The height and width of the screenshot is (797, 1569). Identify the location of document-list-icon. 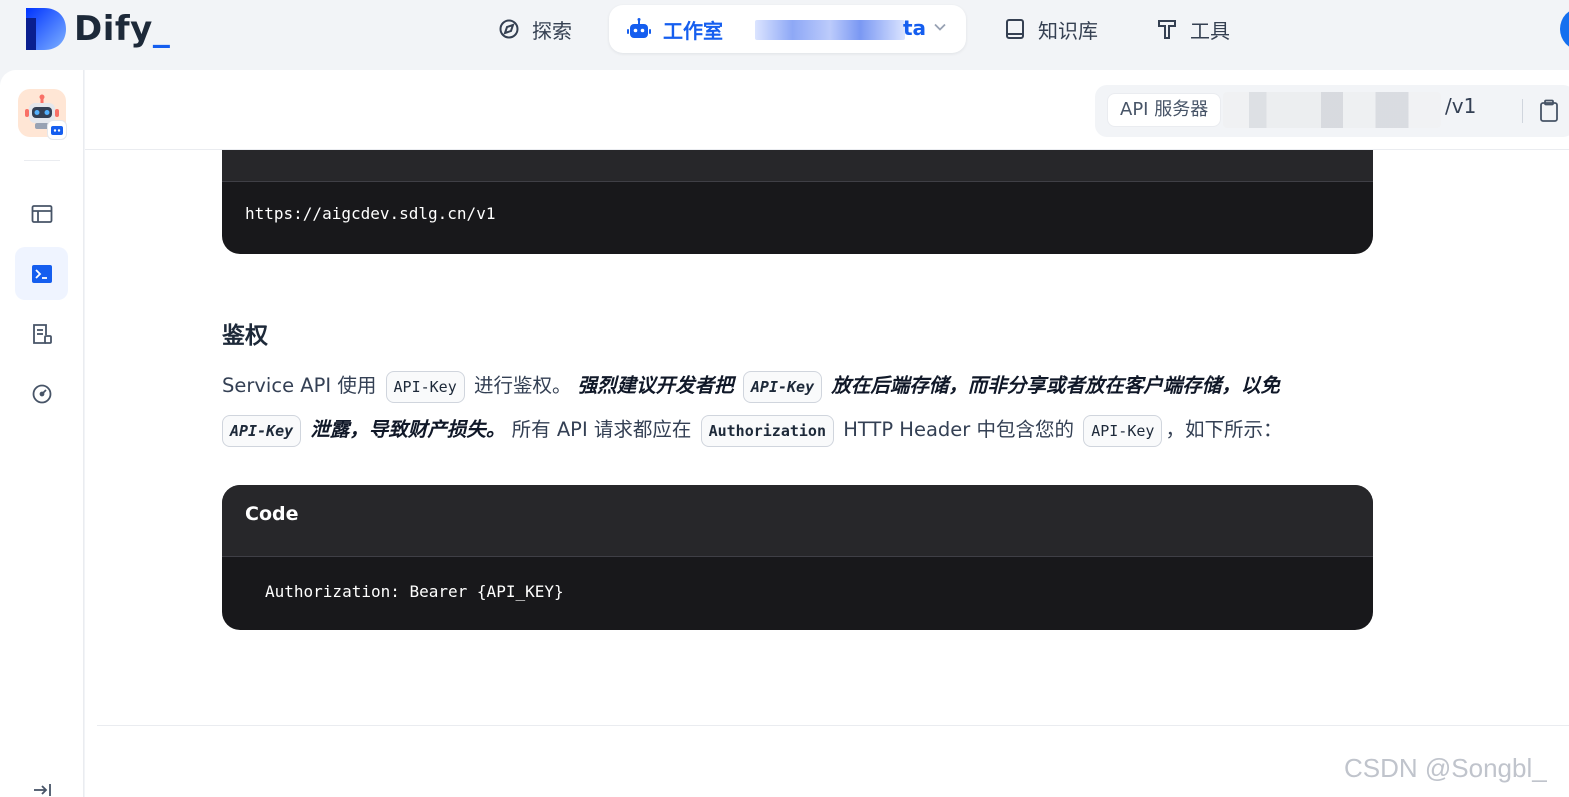
(42, 333).